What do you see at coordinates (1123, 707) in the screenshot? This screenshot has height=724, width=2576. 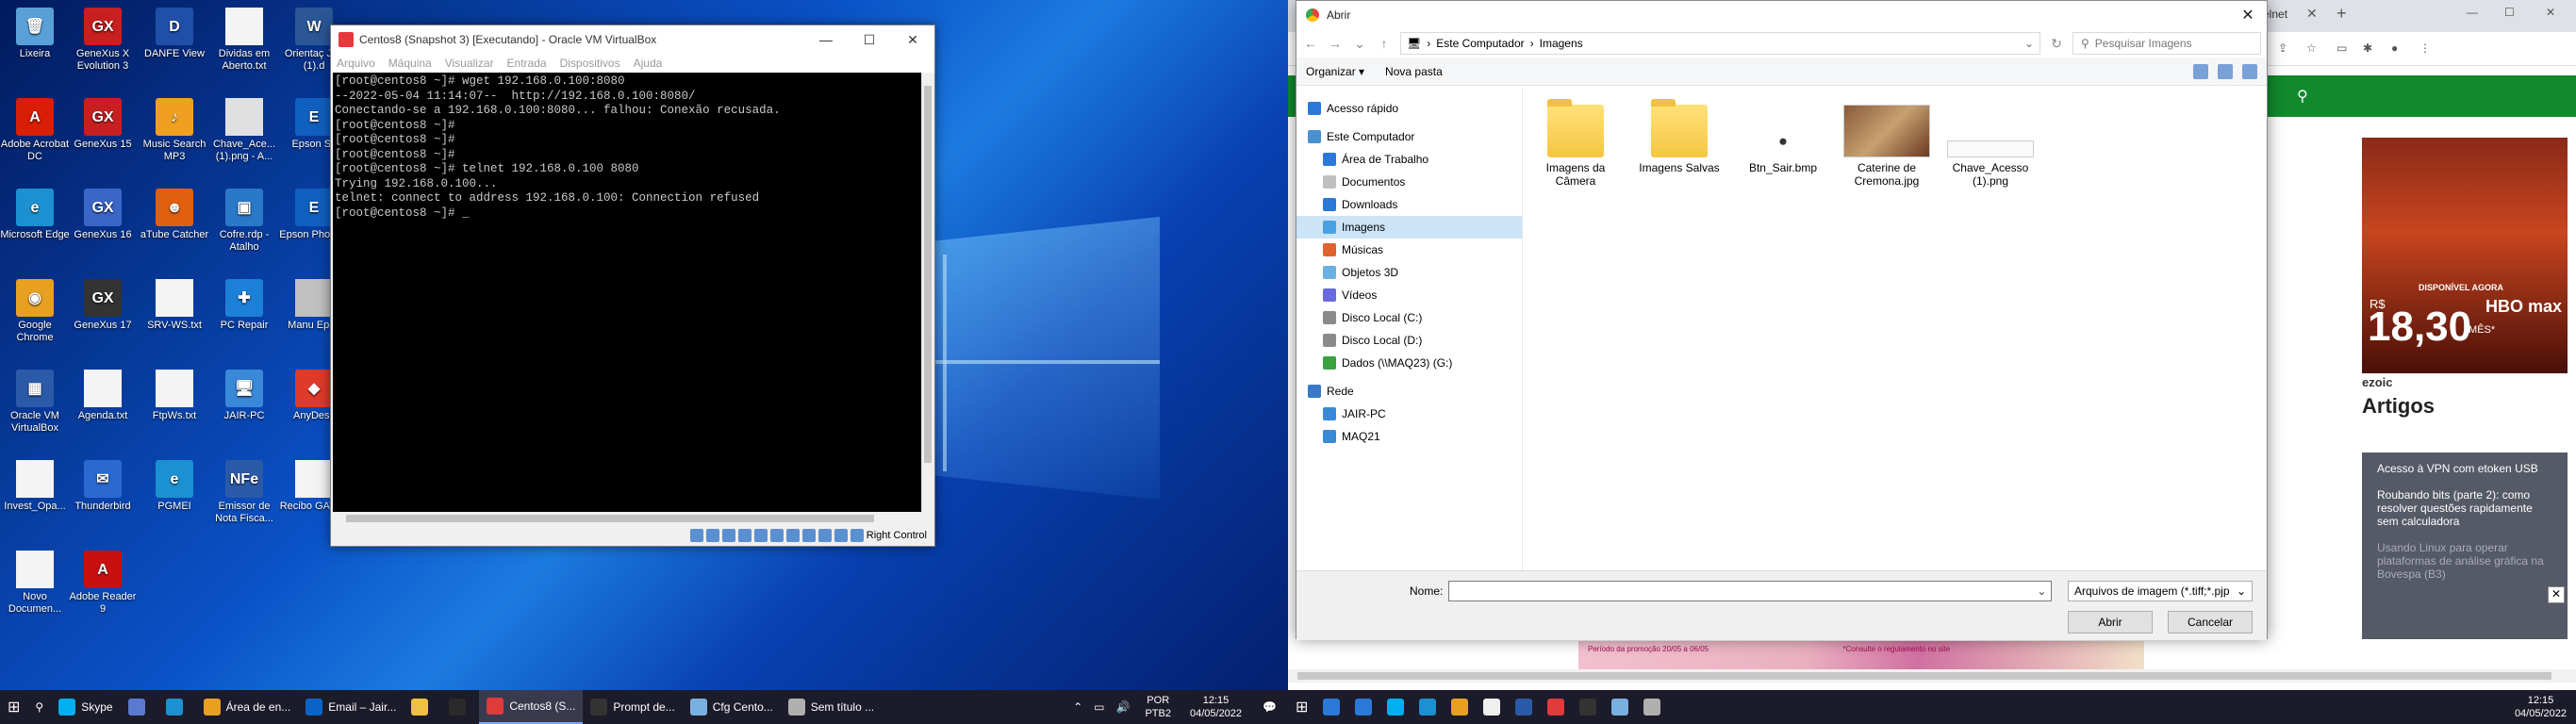 I see `volume-icon: 🔊` at bounding box center [1123, 707].